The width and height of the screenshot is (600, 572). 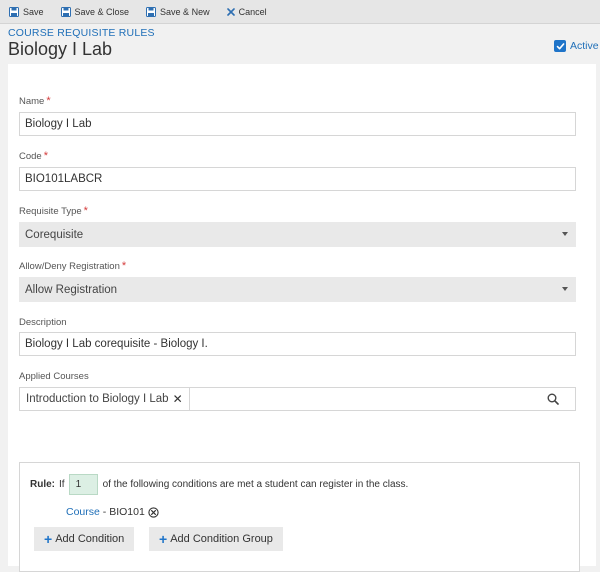 I want to click on active-label: Active, so click(x=584, y=46).